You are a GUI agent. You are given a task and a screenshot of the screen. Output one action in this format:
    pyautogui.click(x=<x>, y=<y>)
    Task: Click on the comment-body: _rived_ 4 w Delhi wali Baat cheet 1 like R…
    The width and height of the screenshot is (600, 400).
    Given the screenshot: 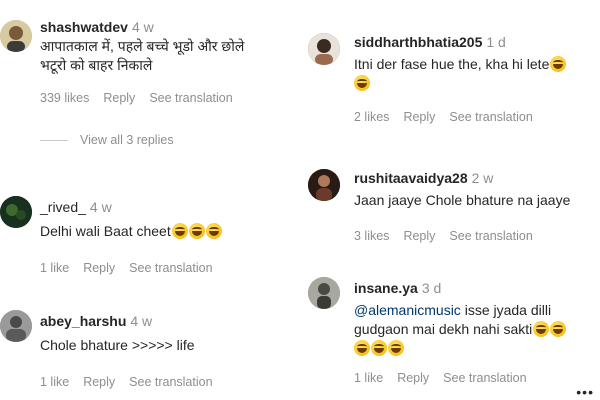 What is the action you would take?
    pyautogui.click(x=170, y=237)
    